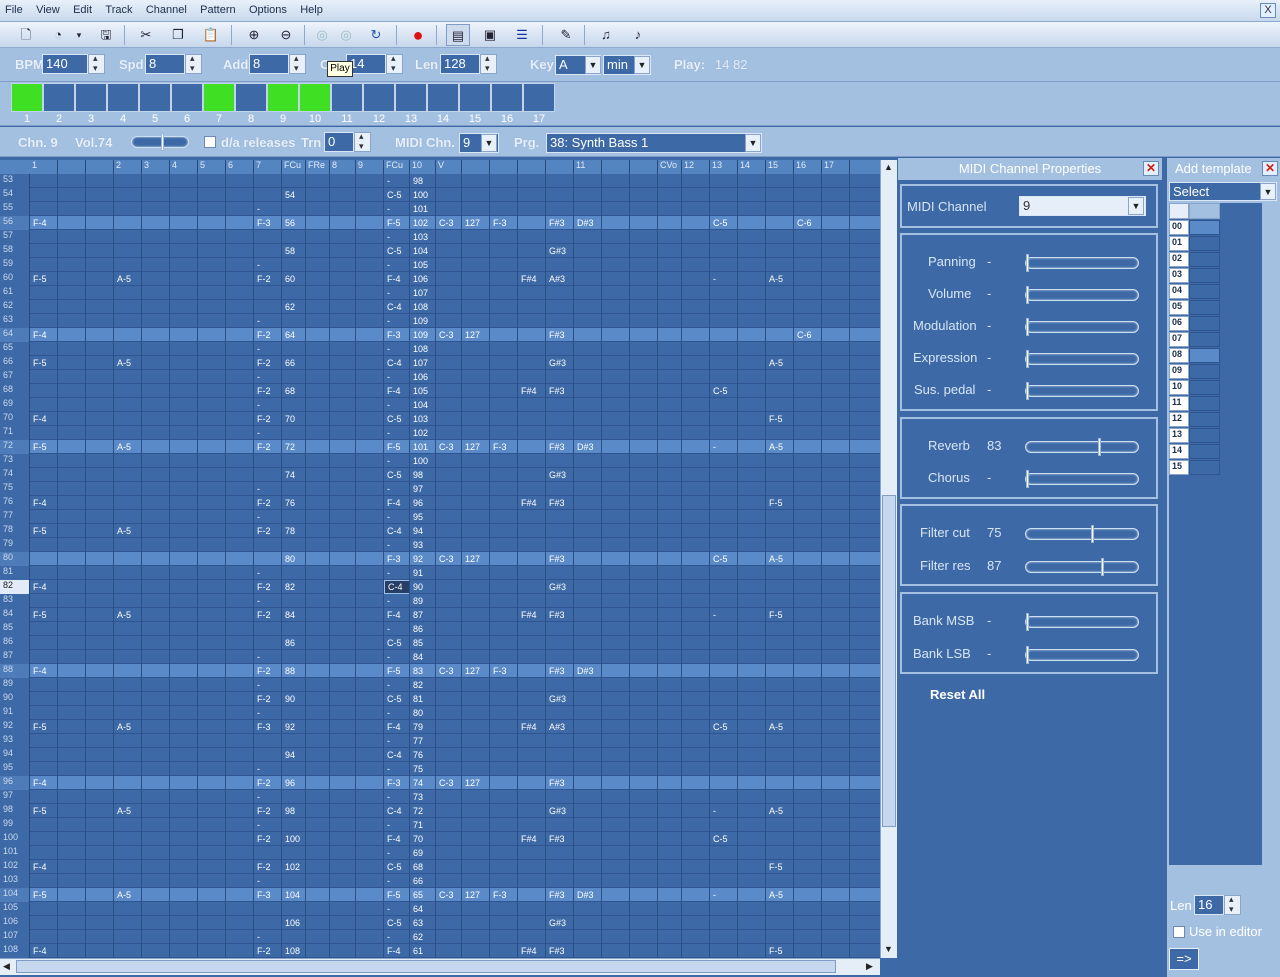 The height and width of the screenshot is (977, 1280). What do you see at coordinates (440, 461) in the screenshot?
I see `tracker-row: 73 -100` at bounding box center [440, 461].